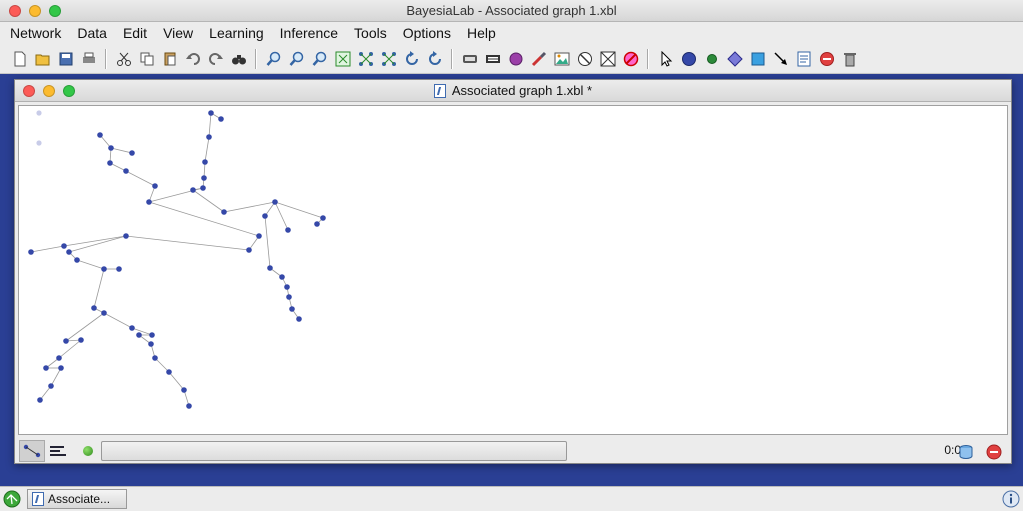 The height and width of the screenshot is (511, 1023). I want to click on node-button, so click(689, 59).